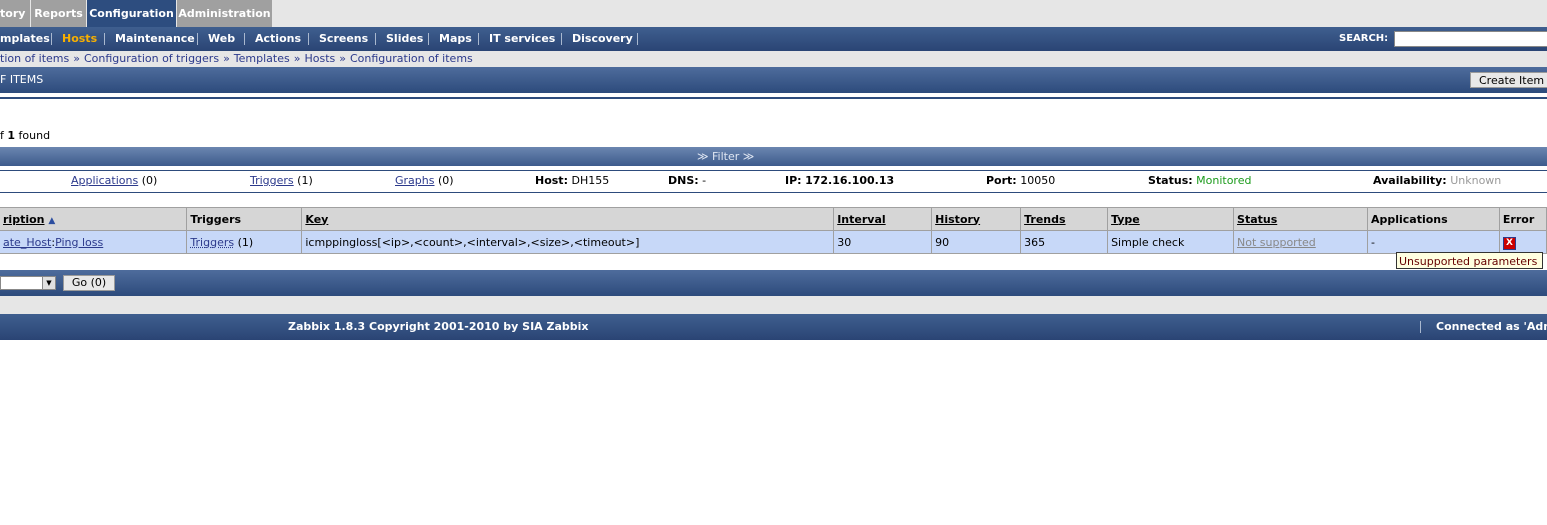 The width and height of the screenshot is (1547, 525). Describe the element at coordinates (445, 180) in the screenshot. I see `graphs-count: (0)` at that location.